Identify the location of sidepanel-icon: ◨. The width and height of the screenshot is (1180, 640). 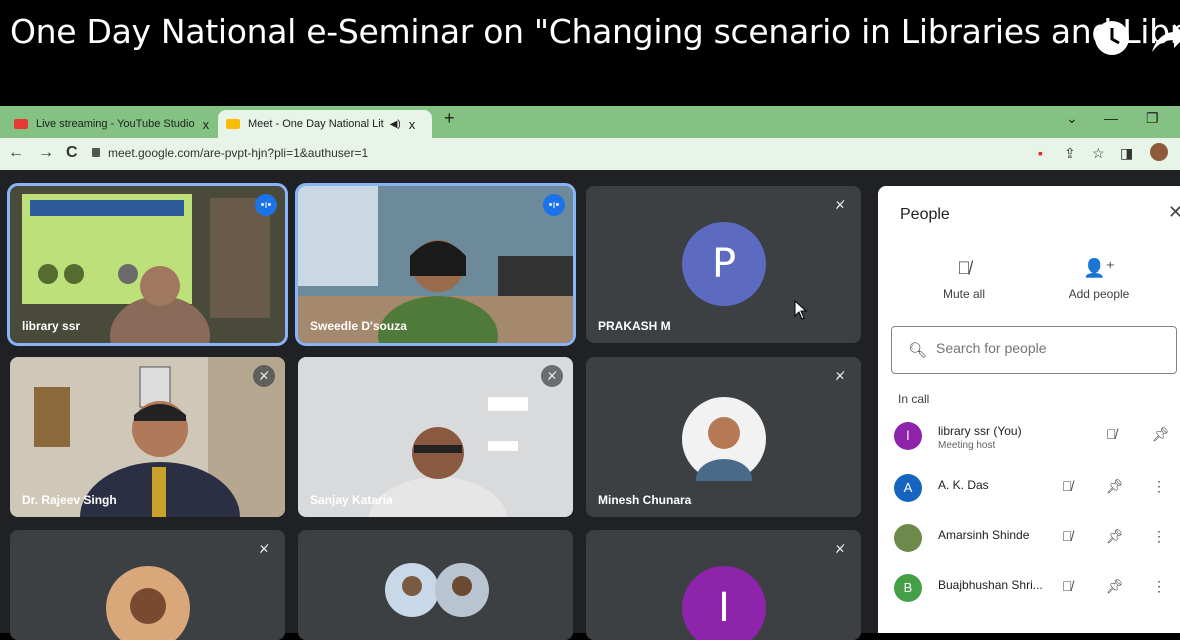
(1126, 153).